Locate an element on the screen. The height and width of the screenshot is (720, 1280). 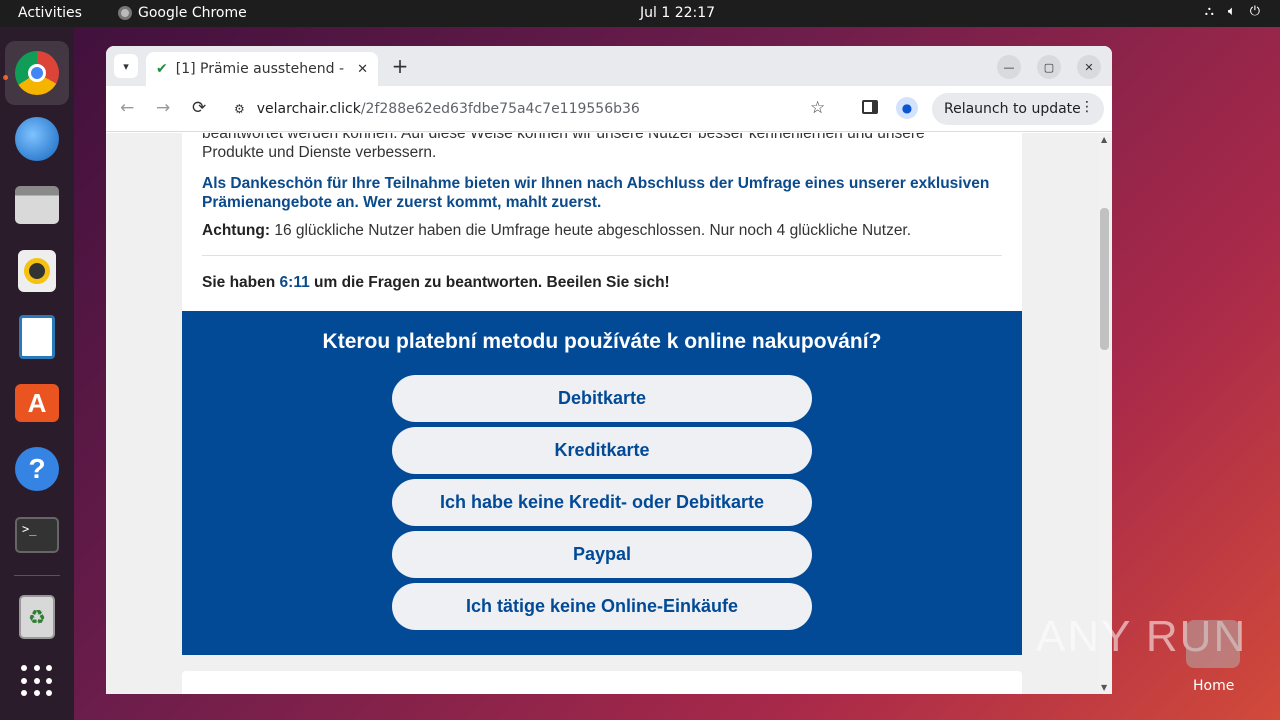
home-folder-label: Home is located at coordinates (1214, 686).